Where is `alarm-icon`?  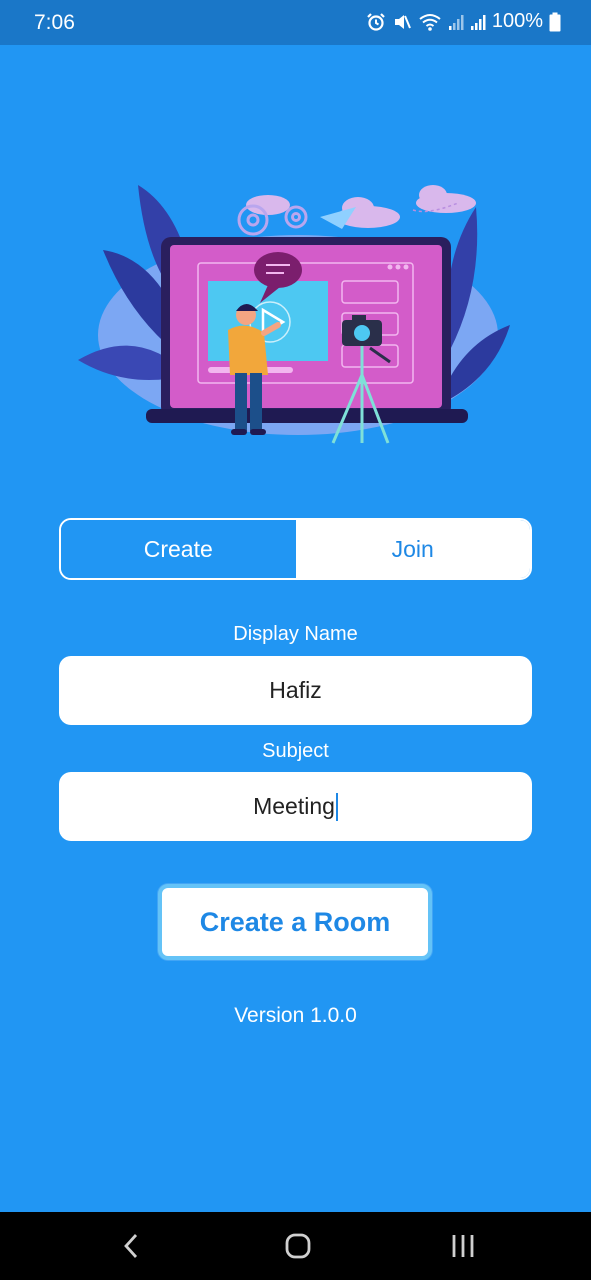
alarm-icon is located at coordinates (376, 21).